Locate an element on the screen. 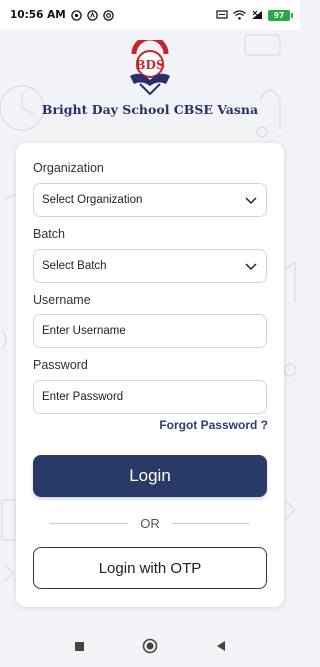 The height and width of the screenshot is (667, 320). batch-select-value: Select Batch is located at coordinates (74, 266).